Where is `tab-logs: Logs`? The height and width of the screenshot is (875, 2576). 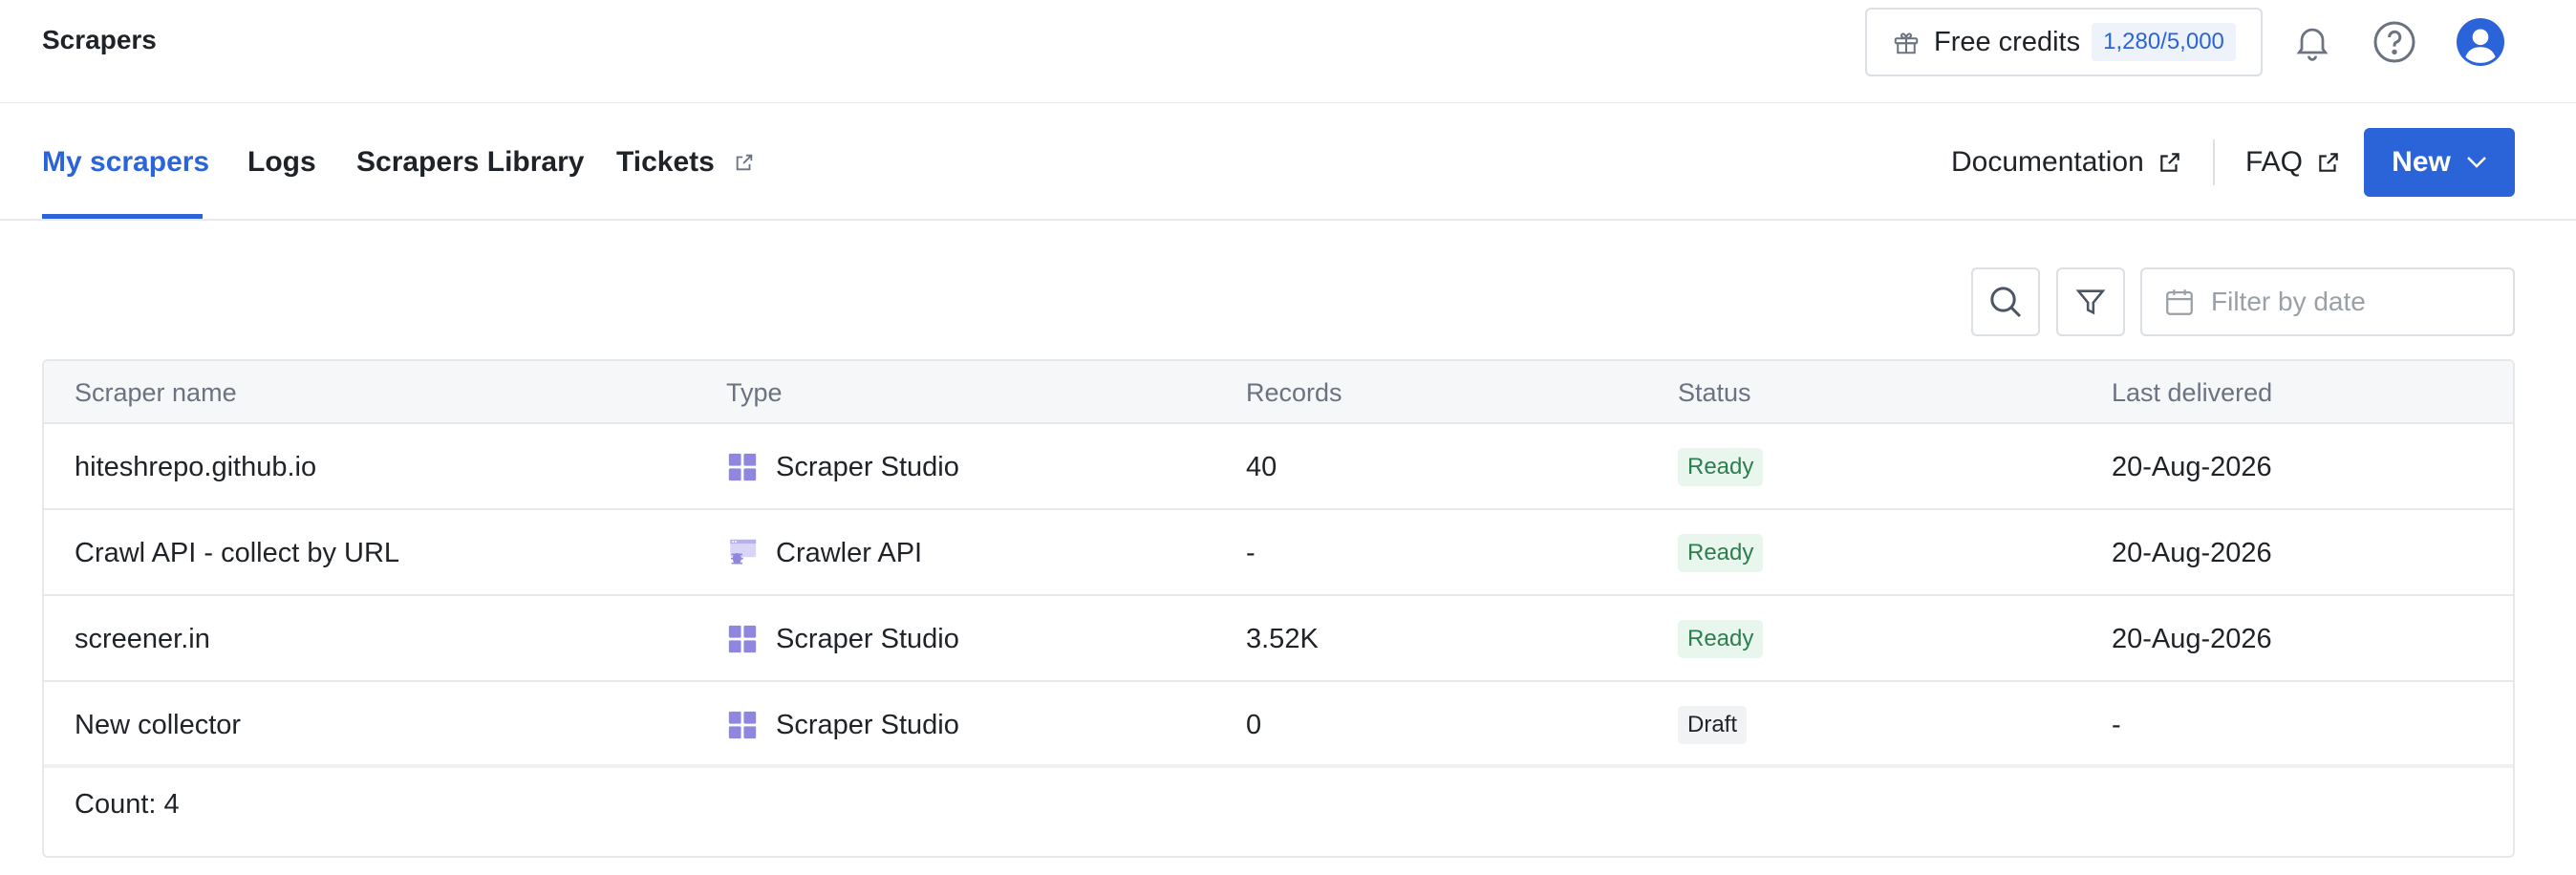 tab-logs: Logs is located at coordinates (281, 162).